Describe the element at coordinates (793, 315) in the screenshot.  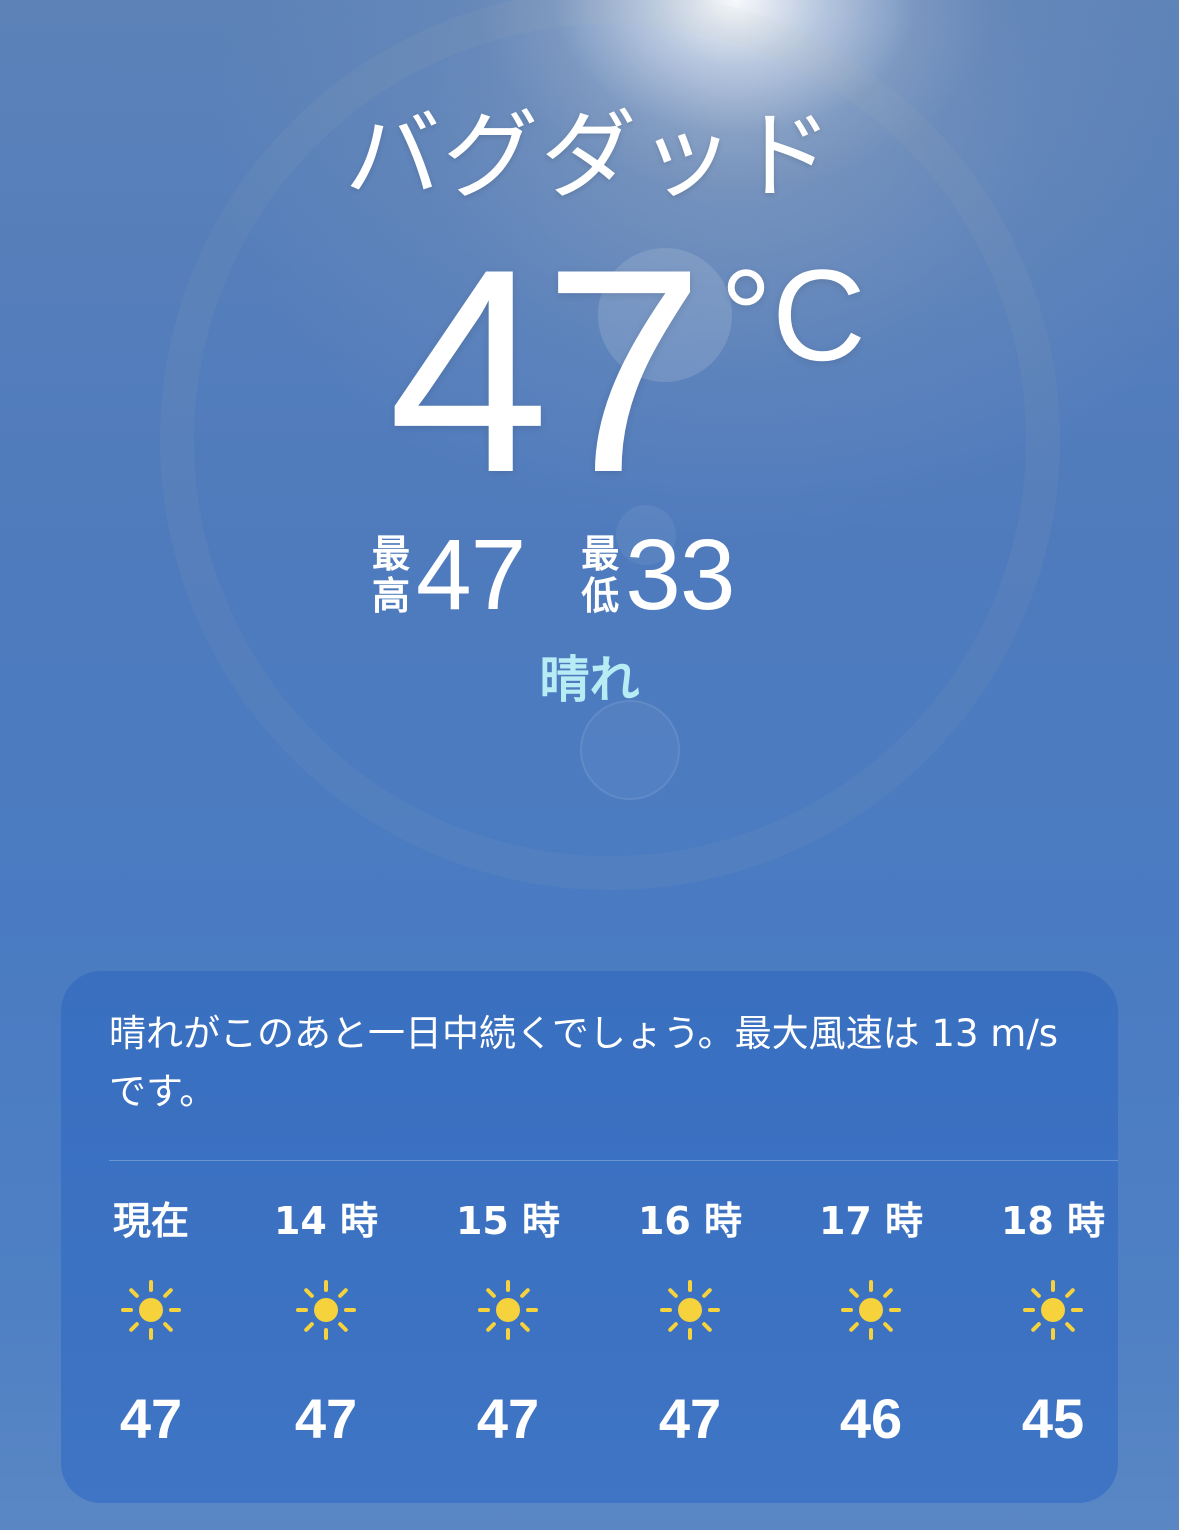
I see `temperature-unit: °C` at that location.